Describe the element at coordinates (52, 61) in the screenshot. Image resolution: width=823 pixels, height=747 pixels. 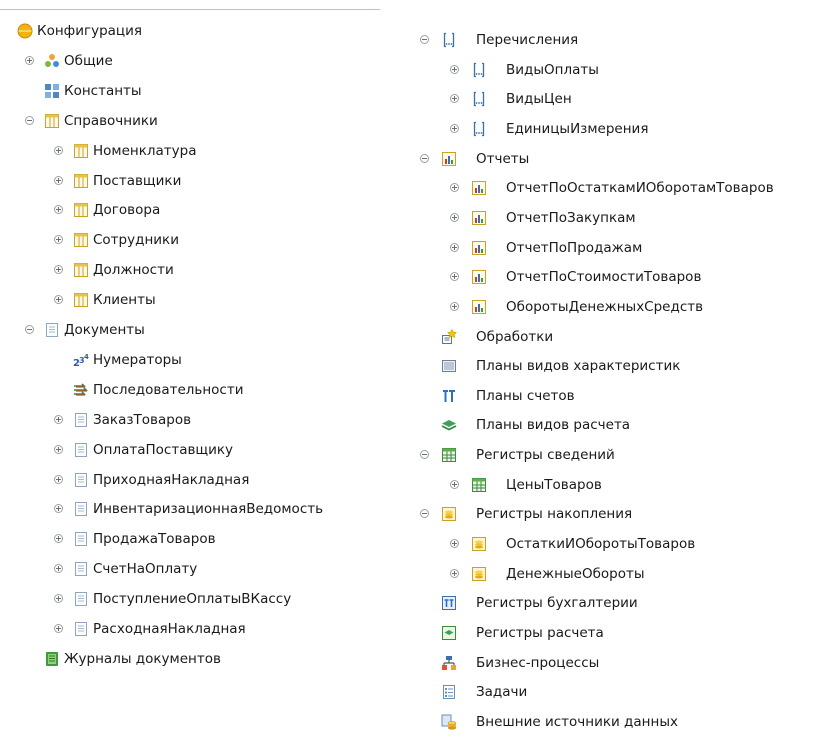
I see `common-icon` at that location.